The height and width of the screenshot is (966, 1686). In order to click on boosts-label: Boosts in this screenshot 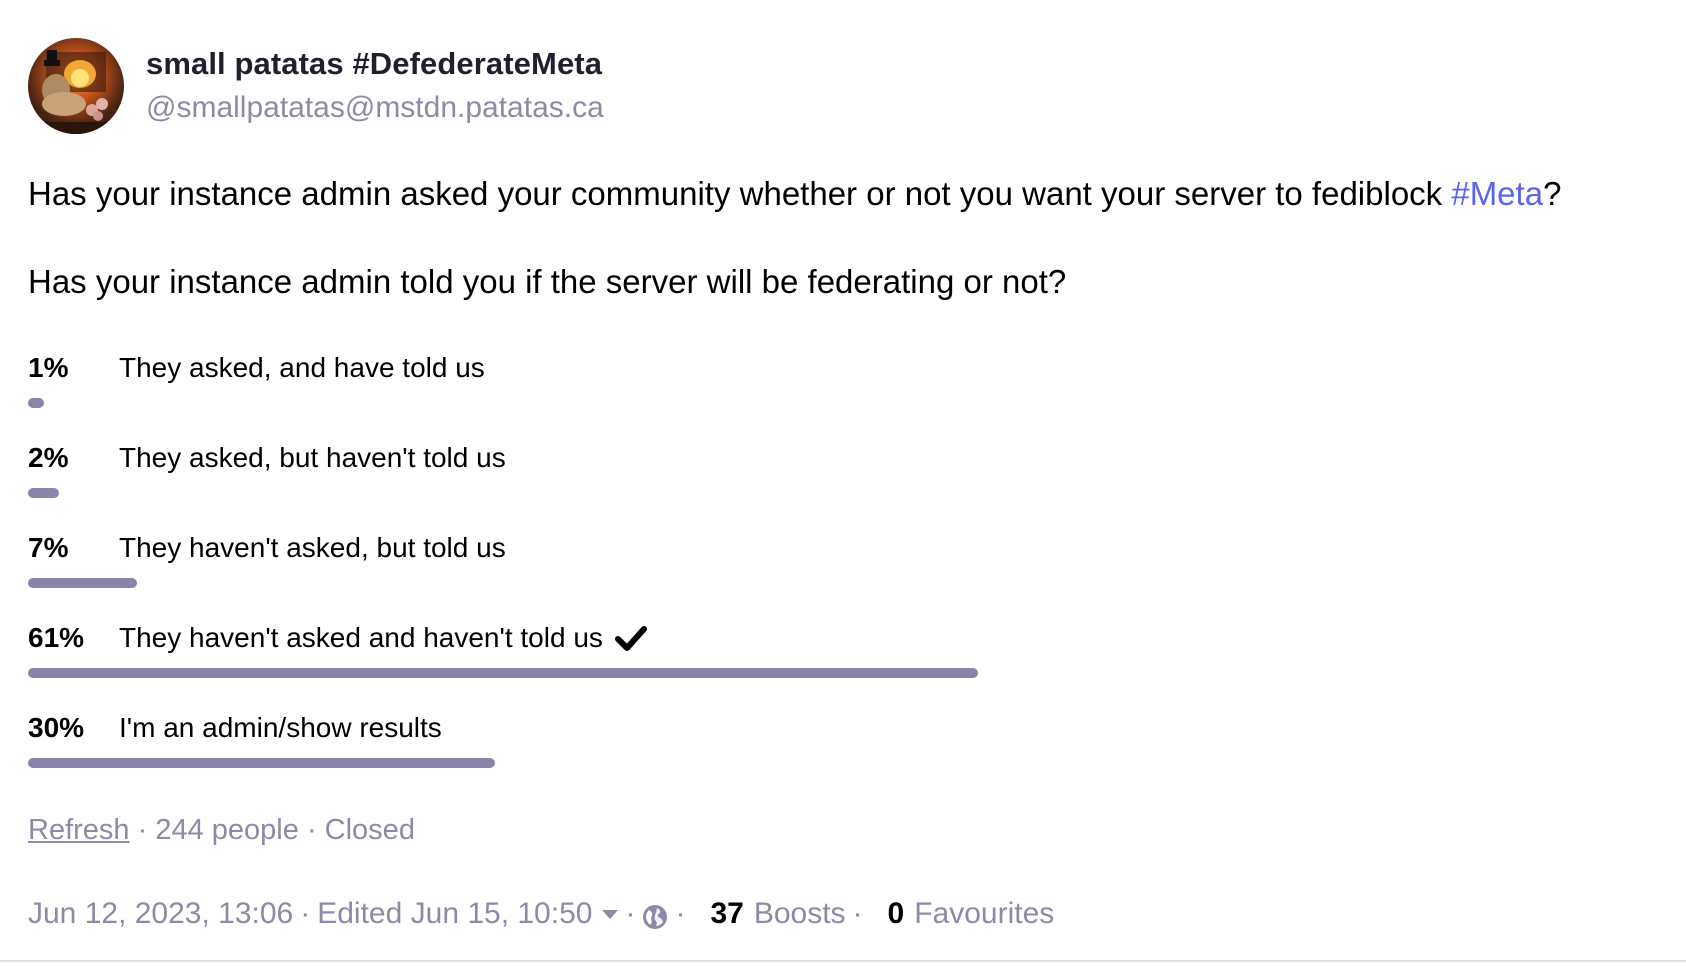, I will do `click(800, 914)`.